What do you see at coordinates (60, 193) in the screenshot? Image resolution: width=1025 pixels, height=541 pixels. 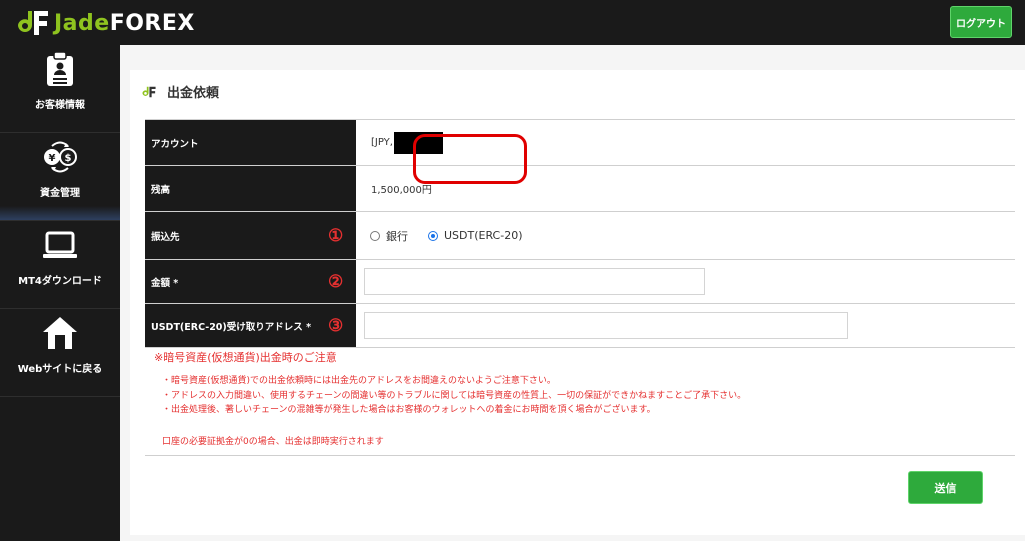 I see `sidebar-item-label: 資金管理` at bounding box center [60, 193].